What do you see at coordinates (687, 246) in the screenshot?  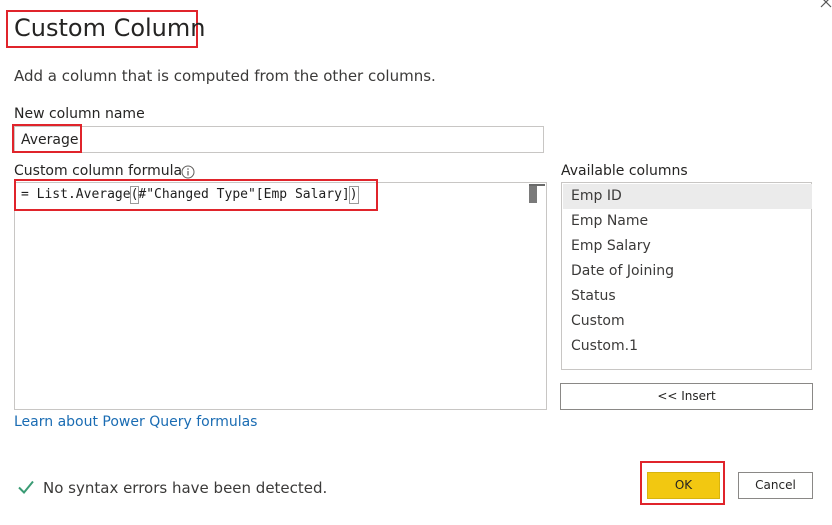 I see `column-item-emp-salary: Emp Salary` at bounding box center [687, 246].